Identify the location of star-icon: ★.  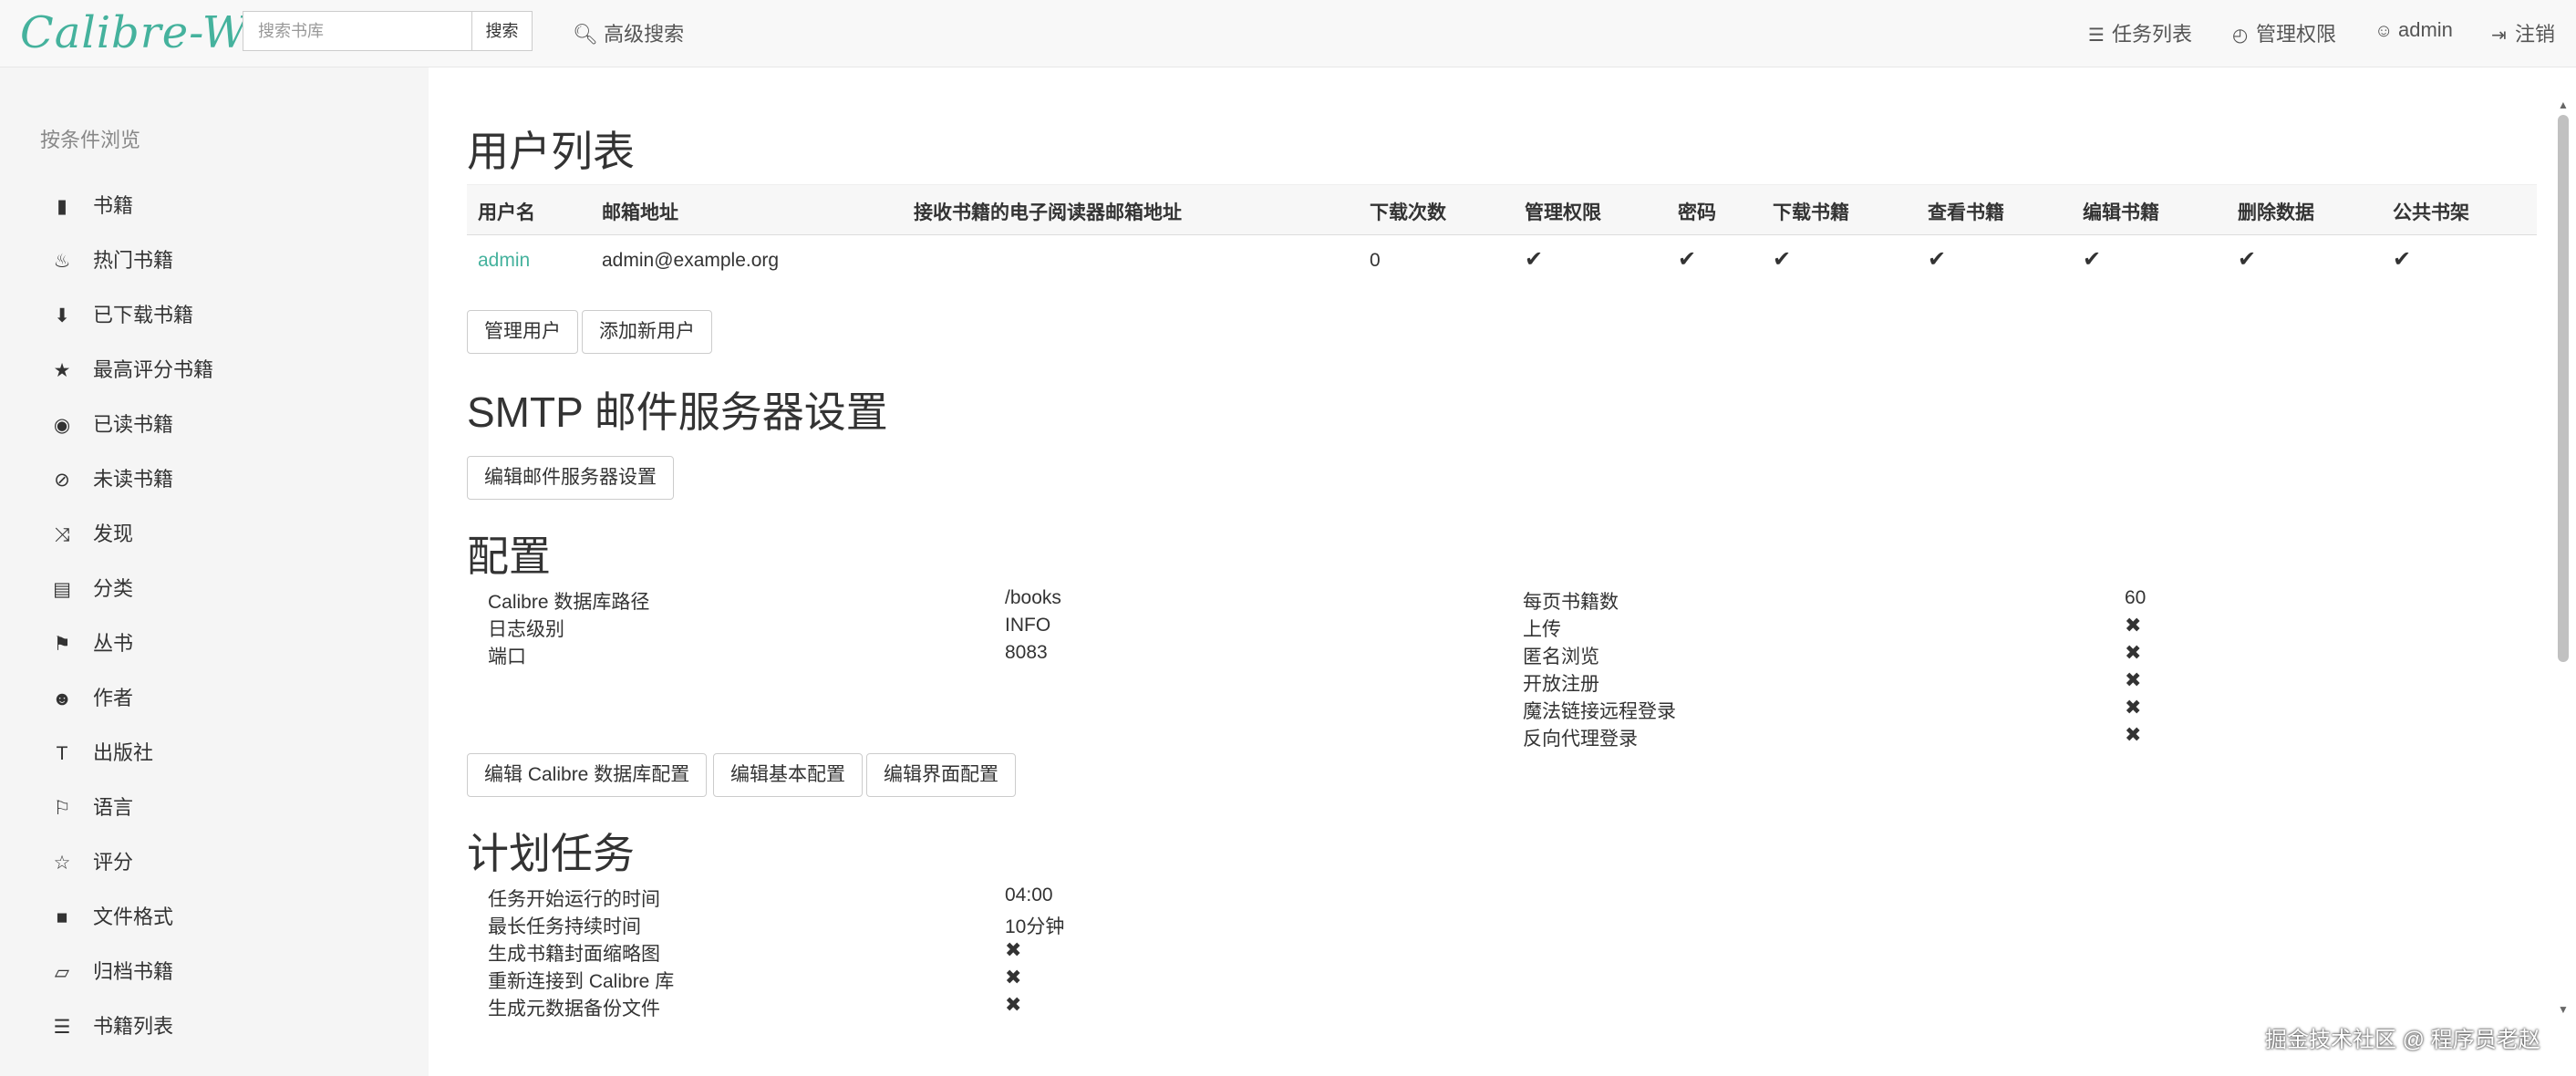
(62, 370).